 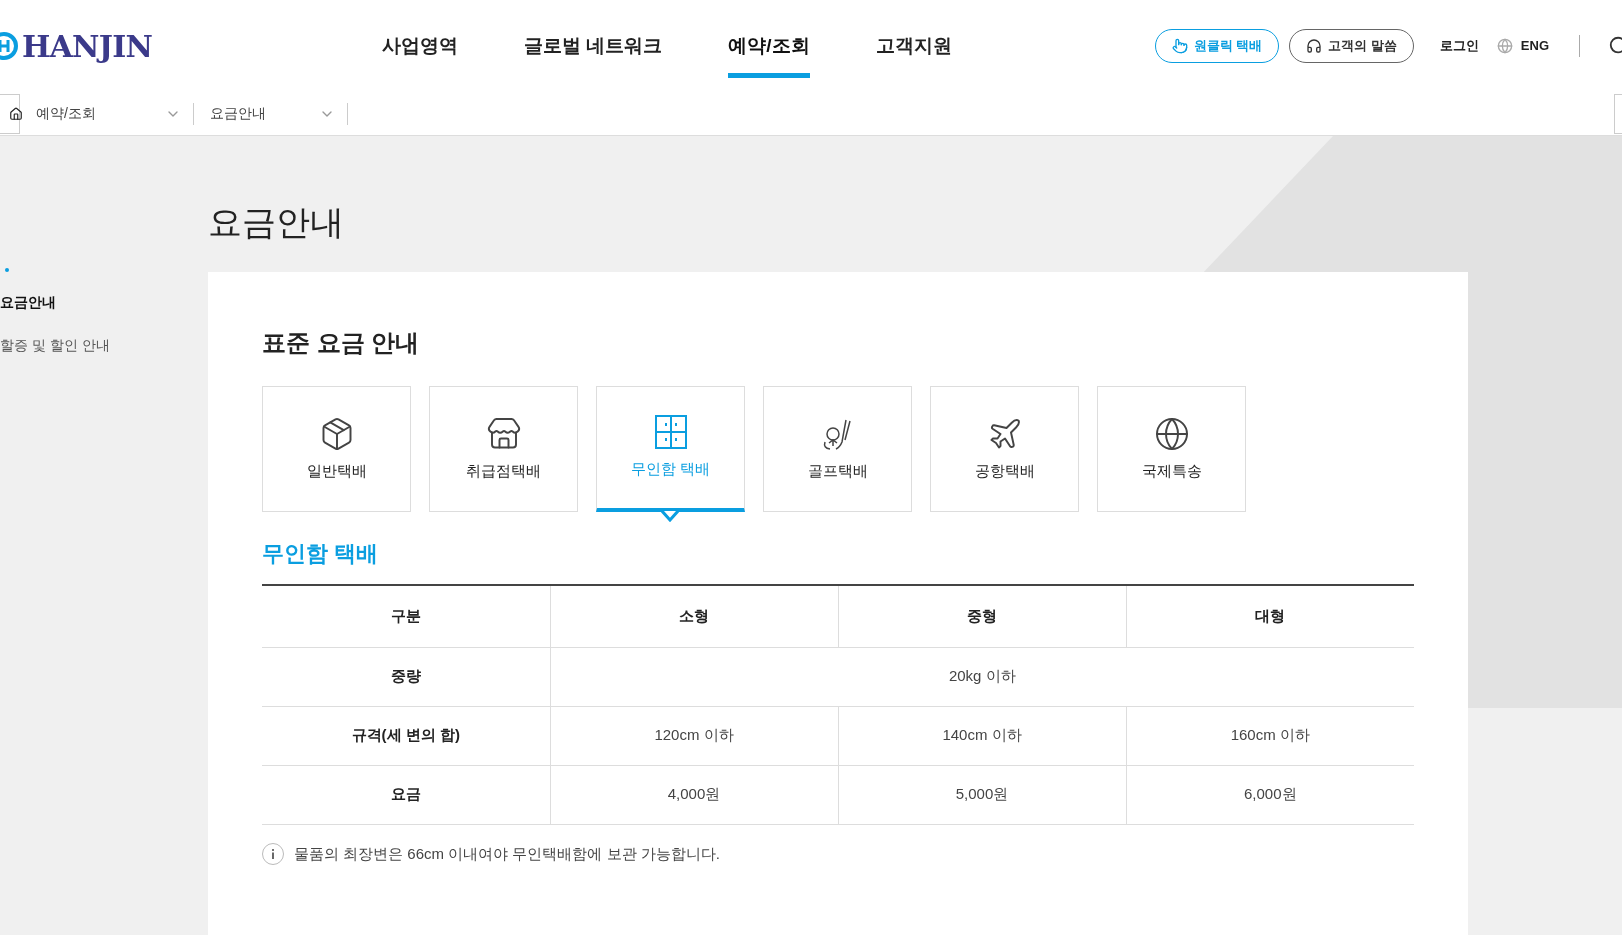 I want to click on nav-tab: 글로벌 네트워크, so click(x=593, y=46).